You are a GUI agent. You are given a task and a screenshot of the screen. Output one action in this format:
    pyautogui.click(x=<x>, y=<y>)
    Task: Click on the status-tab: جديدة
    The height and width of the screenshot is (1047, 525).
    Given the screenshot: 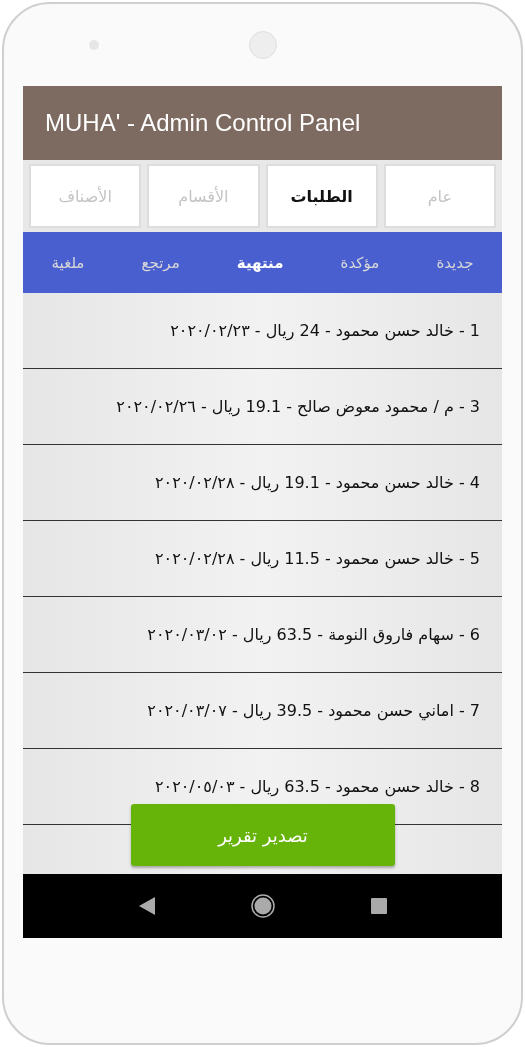 What is the action you would take?
    pyautogui.click(x=455, y=262)
    